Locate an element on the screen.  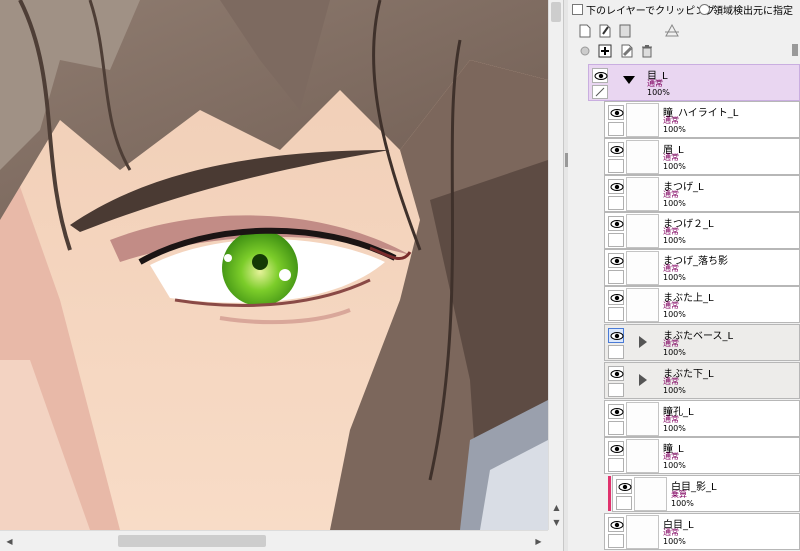
delete-layer-icon is located at coordinates (647, 51).